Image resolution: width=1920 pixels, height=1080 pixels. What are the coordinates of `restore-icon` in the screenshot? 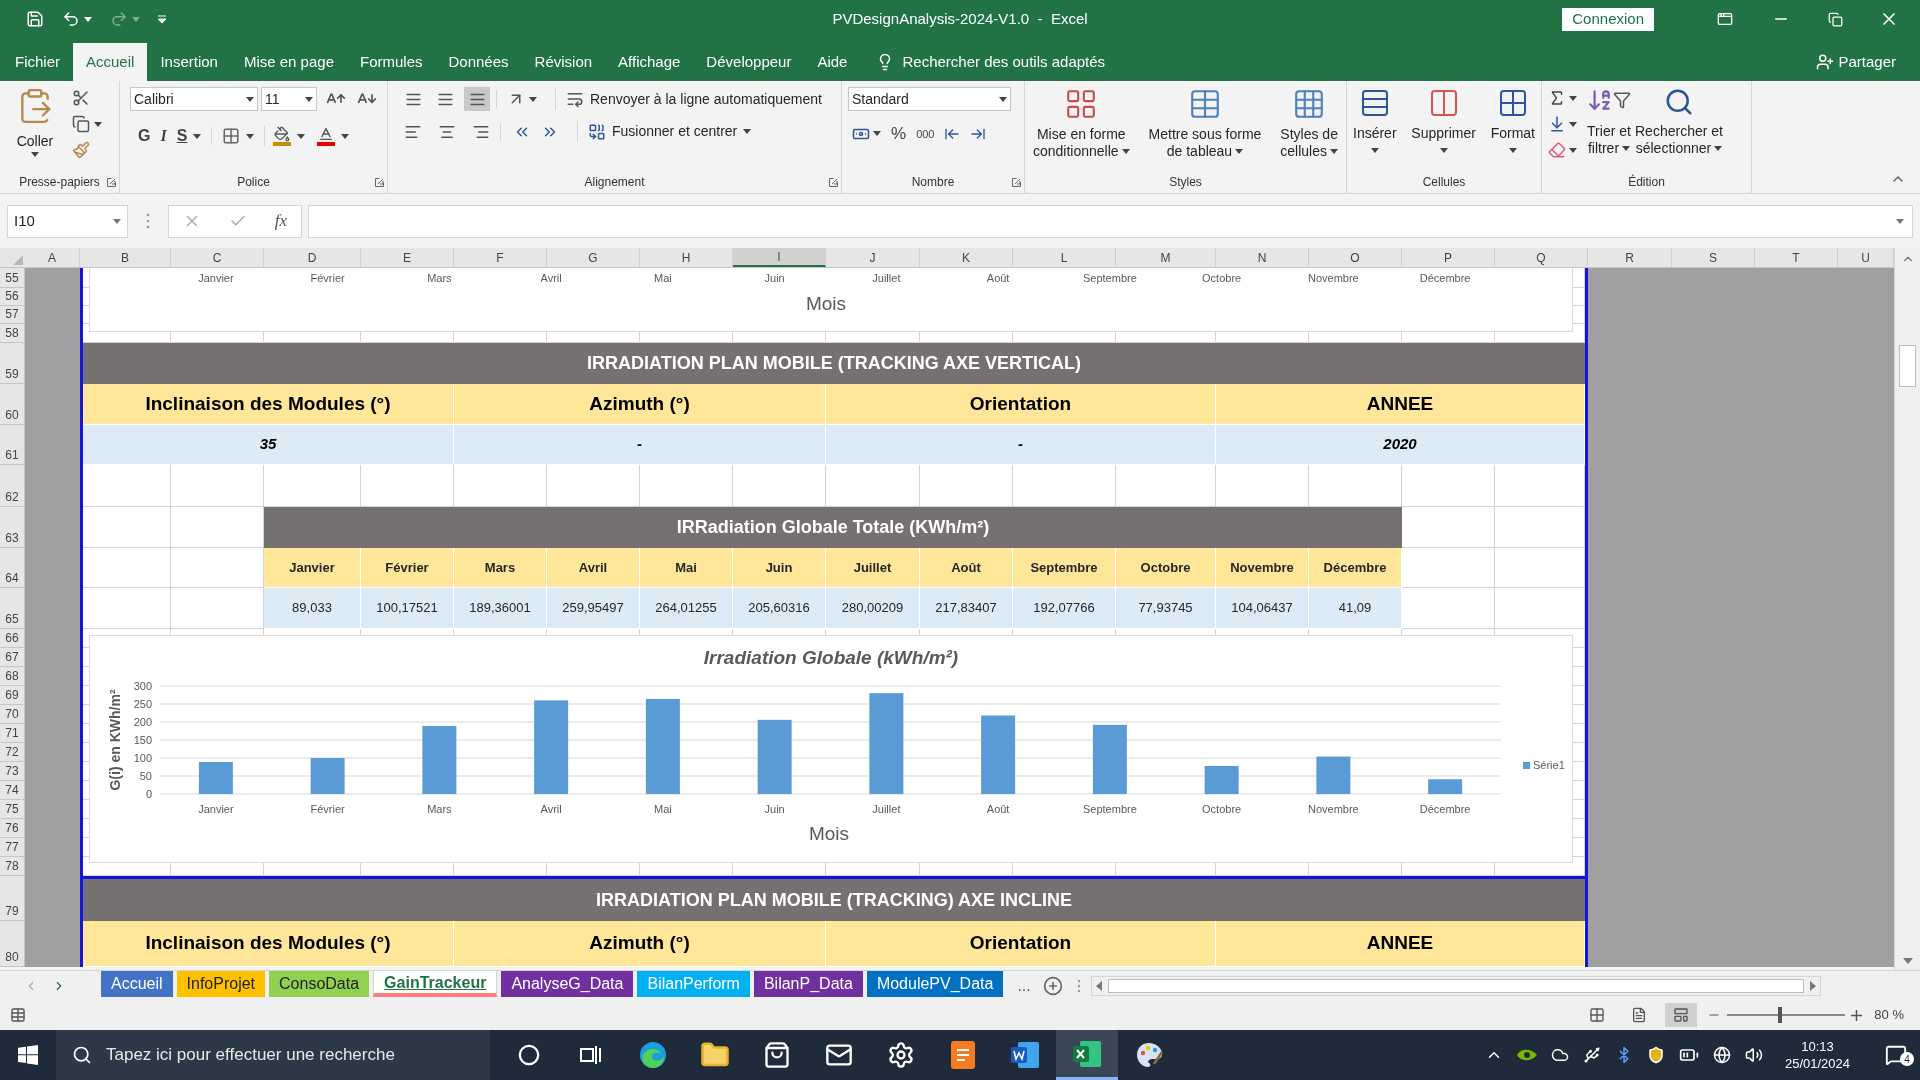 It's located at (1835, 19).